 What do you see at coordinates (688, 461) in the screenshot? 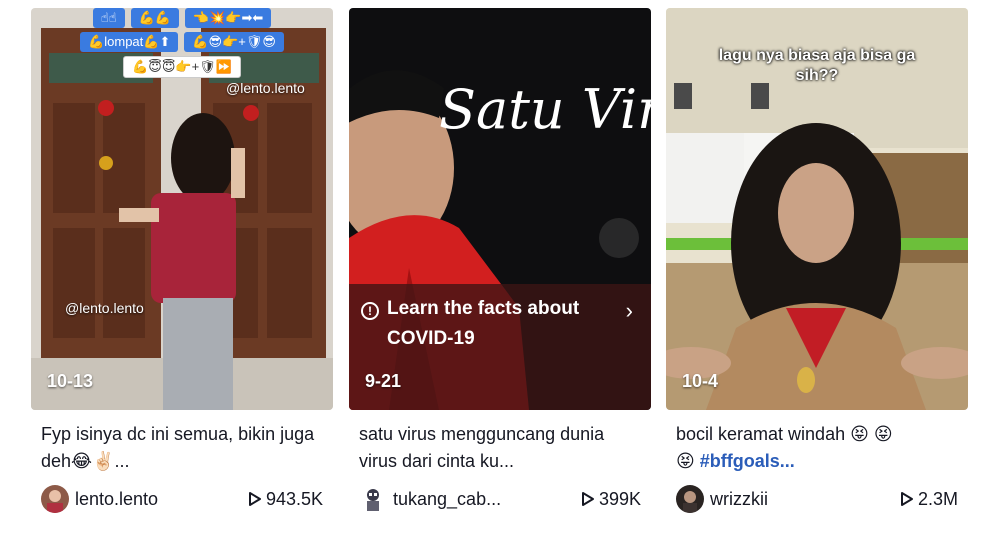
I see `description-emoji: 😝` at bounding box center [688, 461].